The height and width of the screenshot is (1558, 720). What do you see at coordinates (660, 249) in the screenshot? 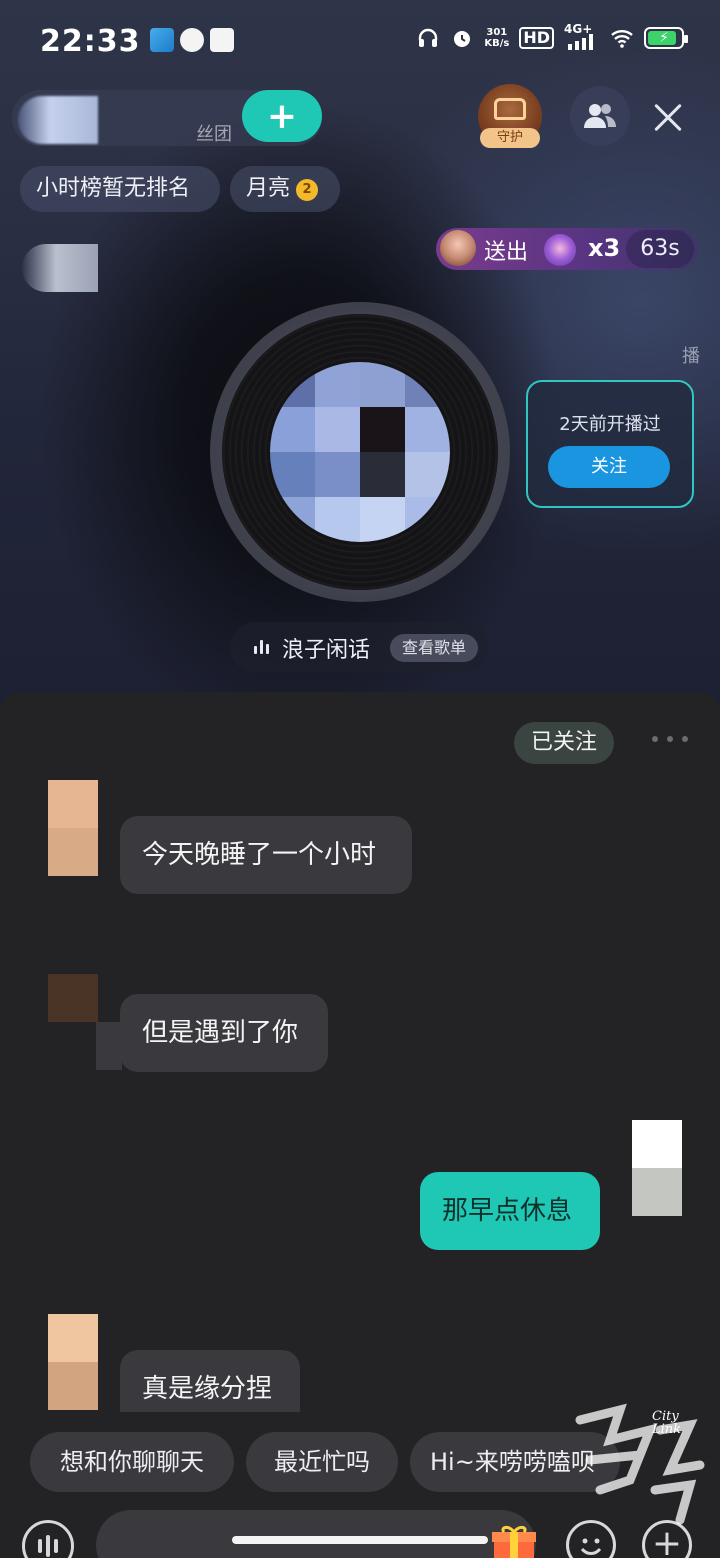
I see `gift-timer: 63s` at bounding box center [660, 249].